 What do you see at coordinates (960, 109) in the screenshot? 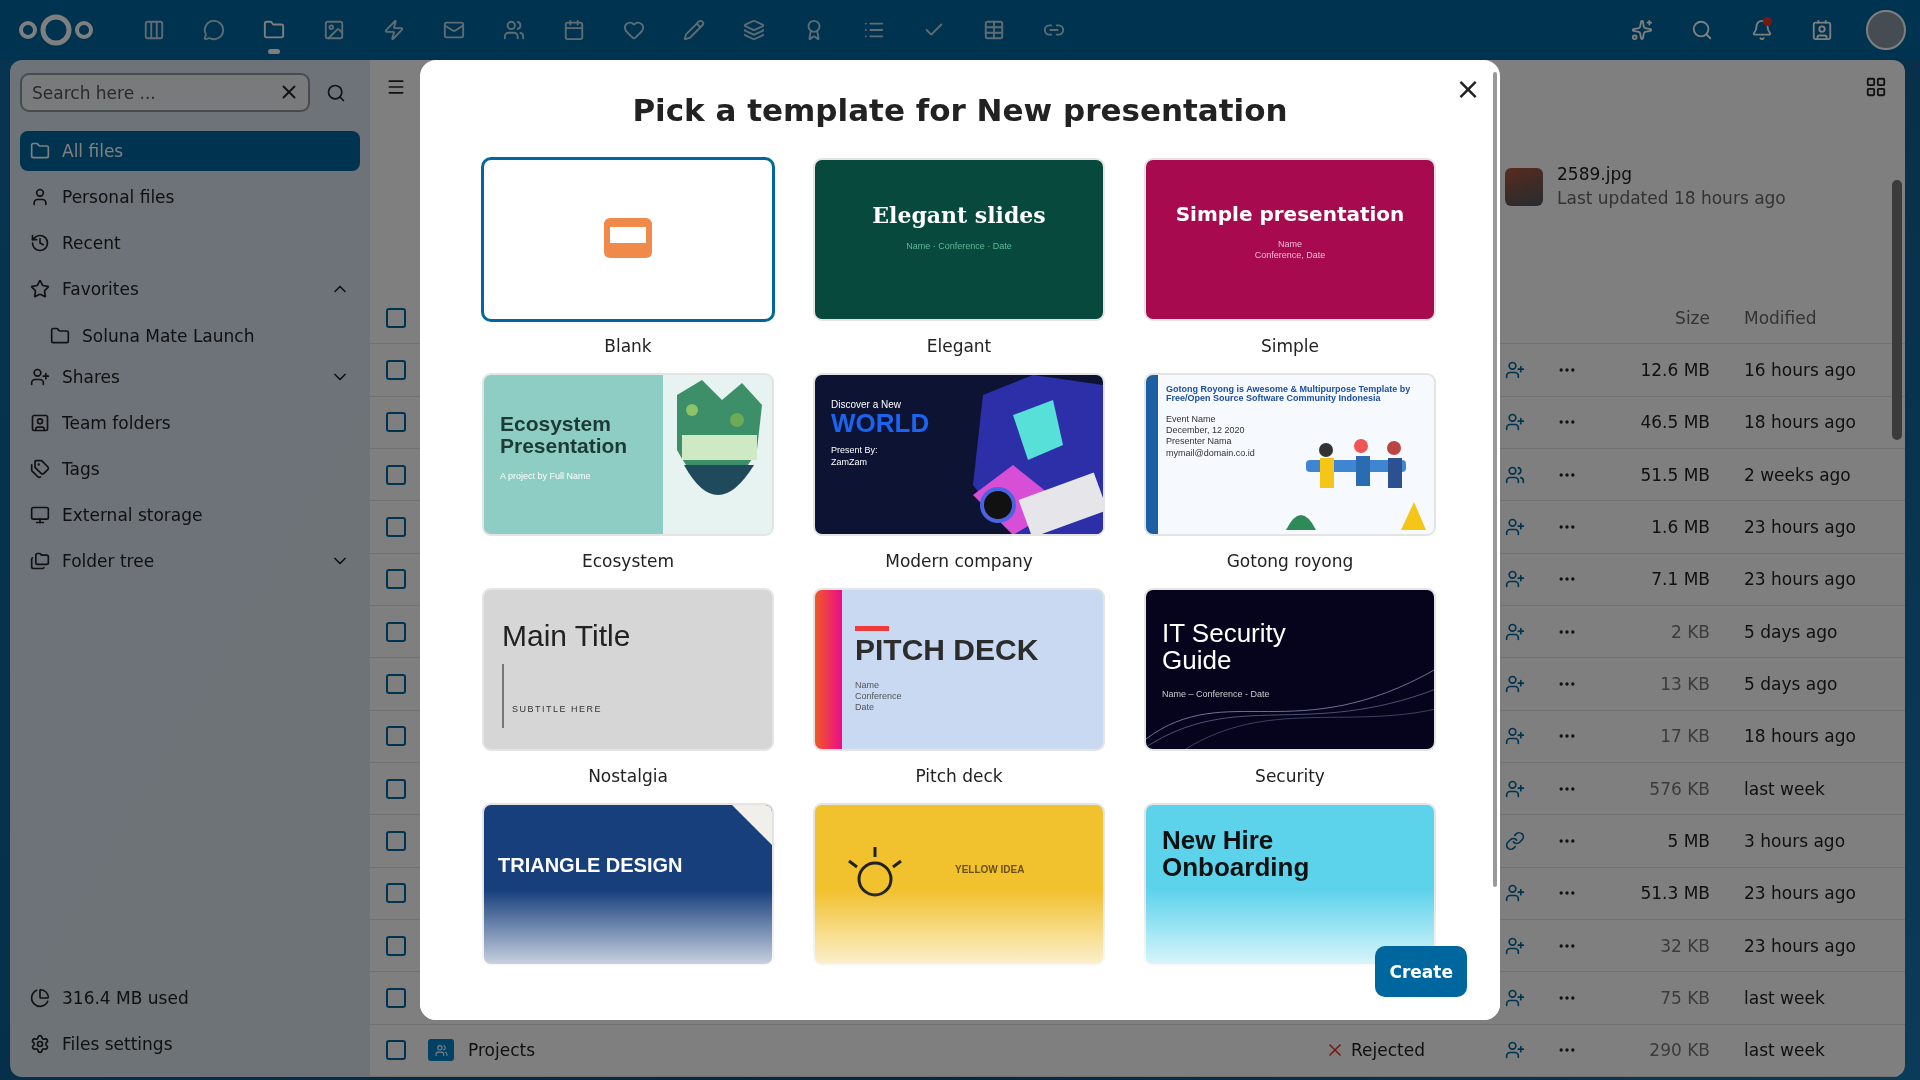
I see `dialog-title: Pick a template for New presentation` at bounding box center [960, 109].